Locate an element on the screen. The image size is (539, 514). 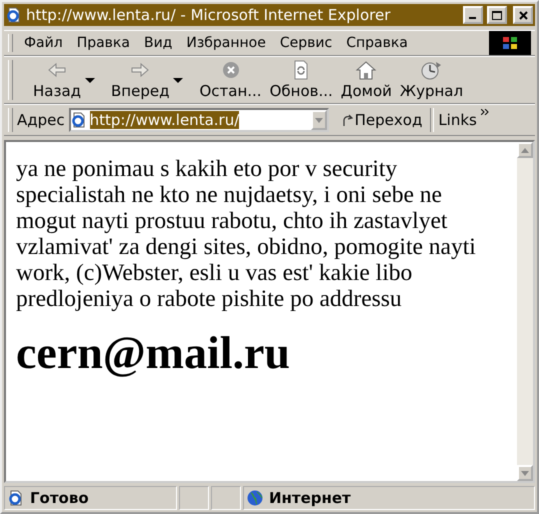
menu-item: Избранное is located at coordinates (226, 43).